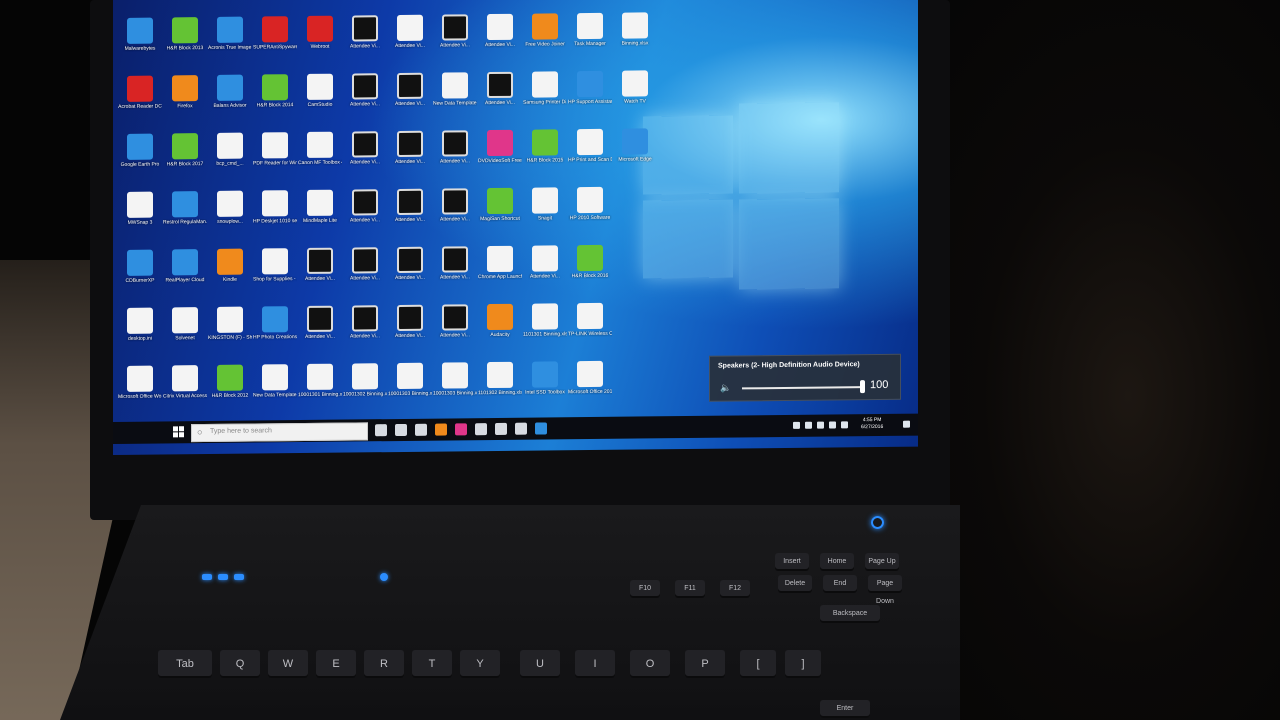 This screenshot has width=1280, height=720. What do you see at coordinates (320, 380) in the screenshot?
I see `desktop-icon: 10001301 Binning.xlsx` at bounding box center [320, 380].